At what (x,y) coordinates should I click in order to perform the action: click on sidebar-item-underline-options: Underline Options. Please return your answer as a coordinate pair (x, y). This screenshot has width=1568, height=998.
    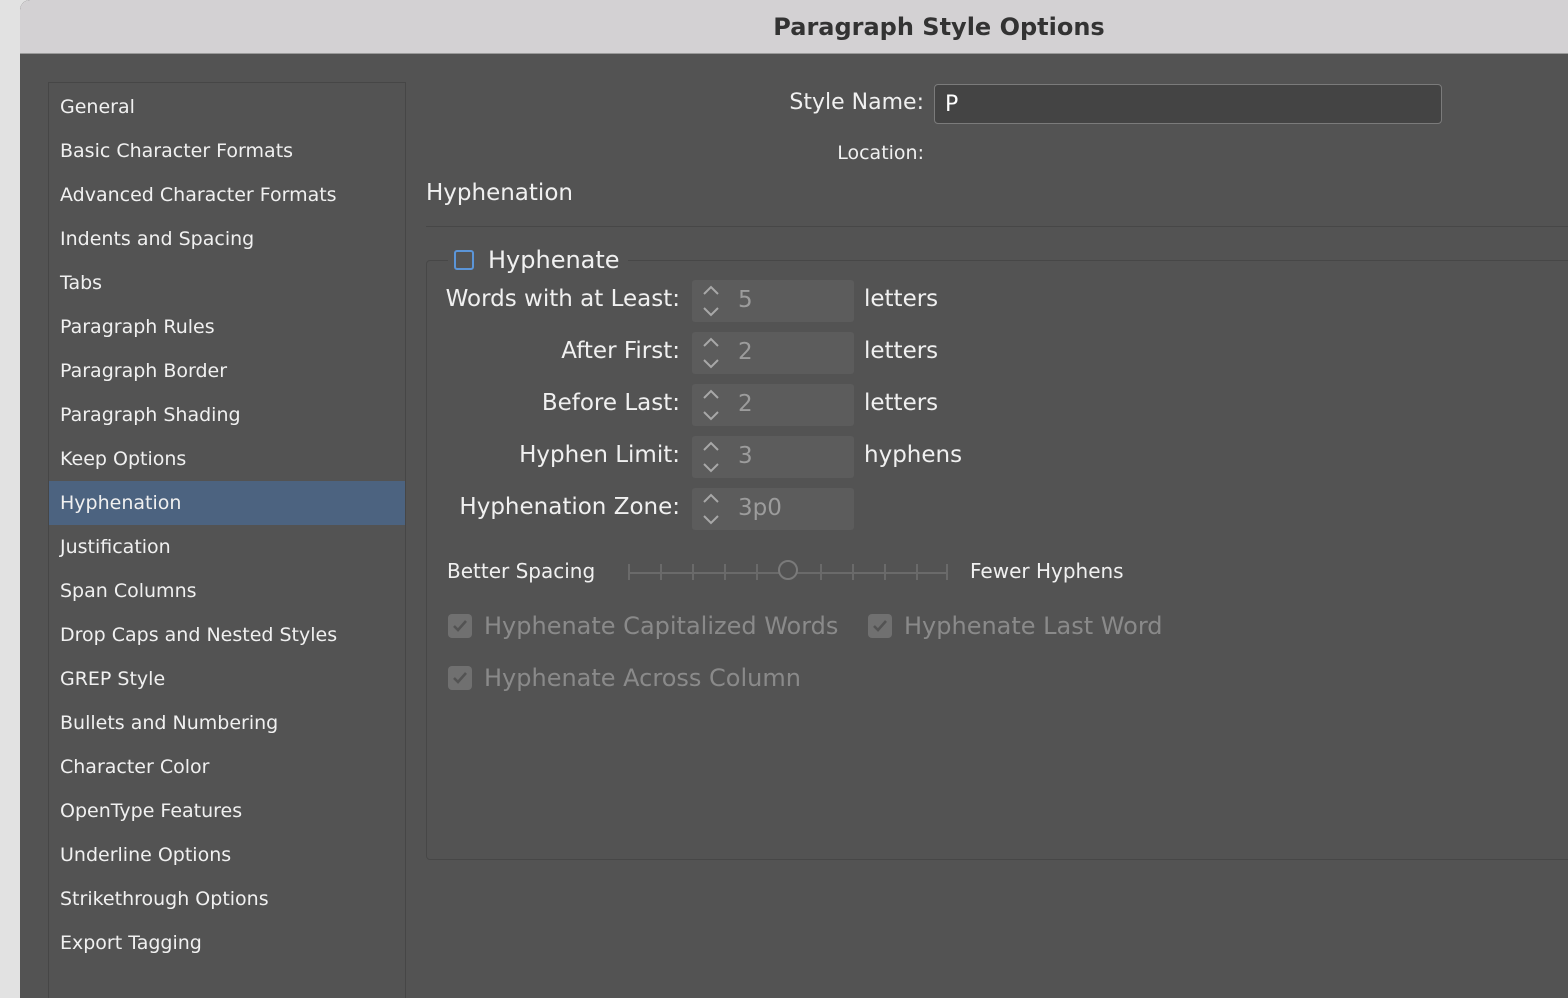
    Looking at the image, I should click on (227, 855).